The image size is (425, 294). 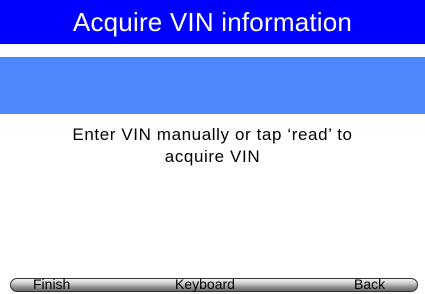 I want to click on title-bar: Acquire VIN information, so click(x=212, y=22).